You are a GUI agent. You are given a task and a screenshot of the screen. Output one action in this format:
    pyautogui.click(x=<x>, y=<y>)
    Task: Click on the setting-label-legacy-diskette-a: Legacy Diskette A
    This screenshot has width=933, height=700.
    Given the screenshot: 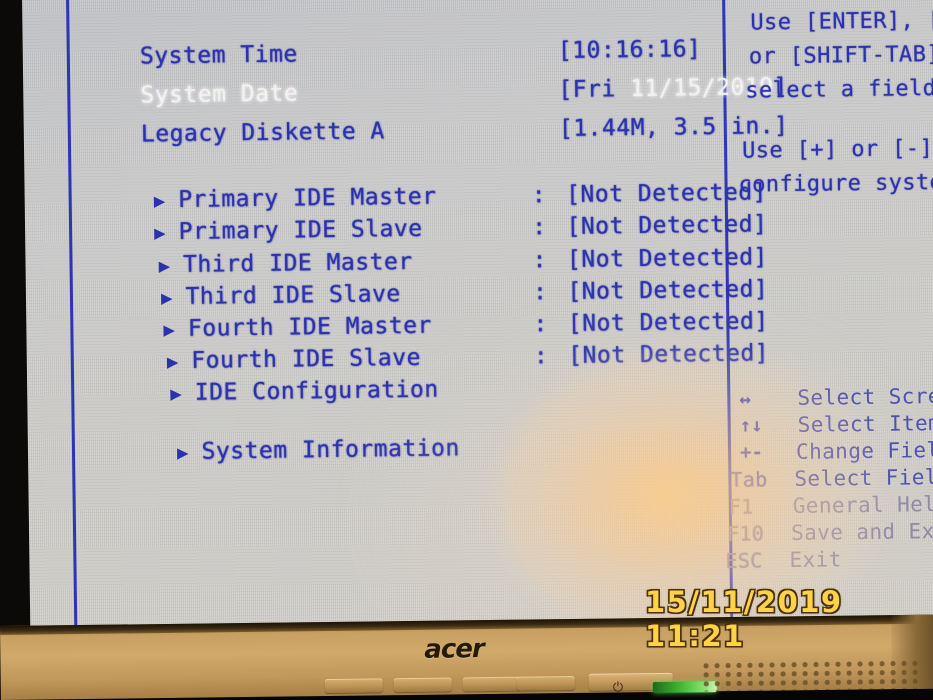 What is the action you would take?
    pyautogui.click(x=262, y=133)
    